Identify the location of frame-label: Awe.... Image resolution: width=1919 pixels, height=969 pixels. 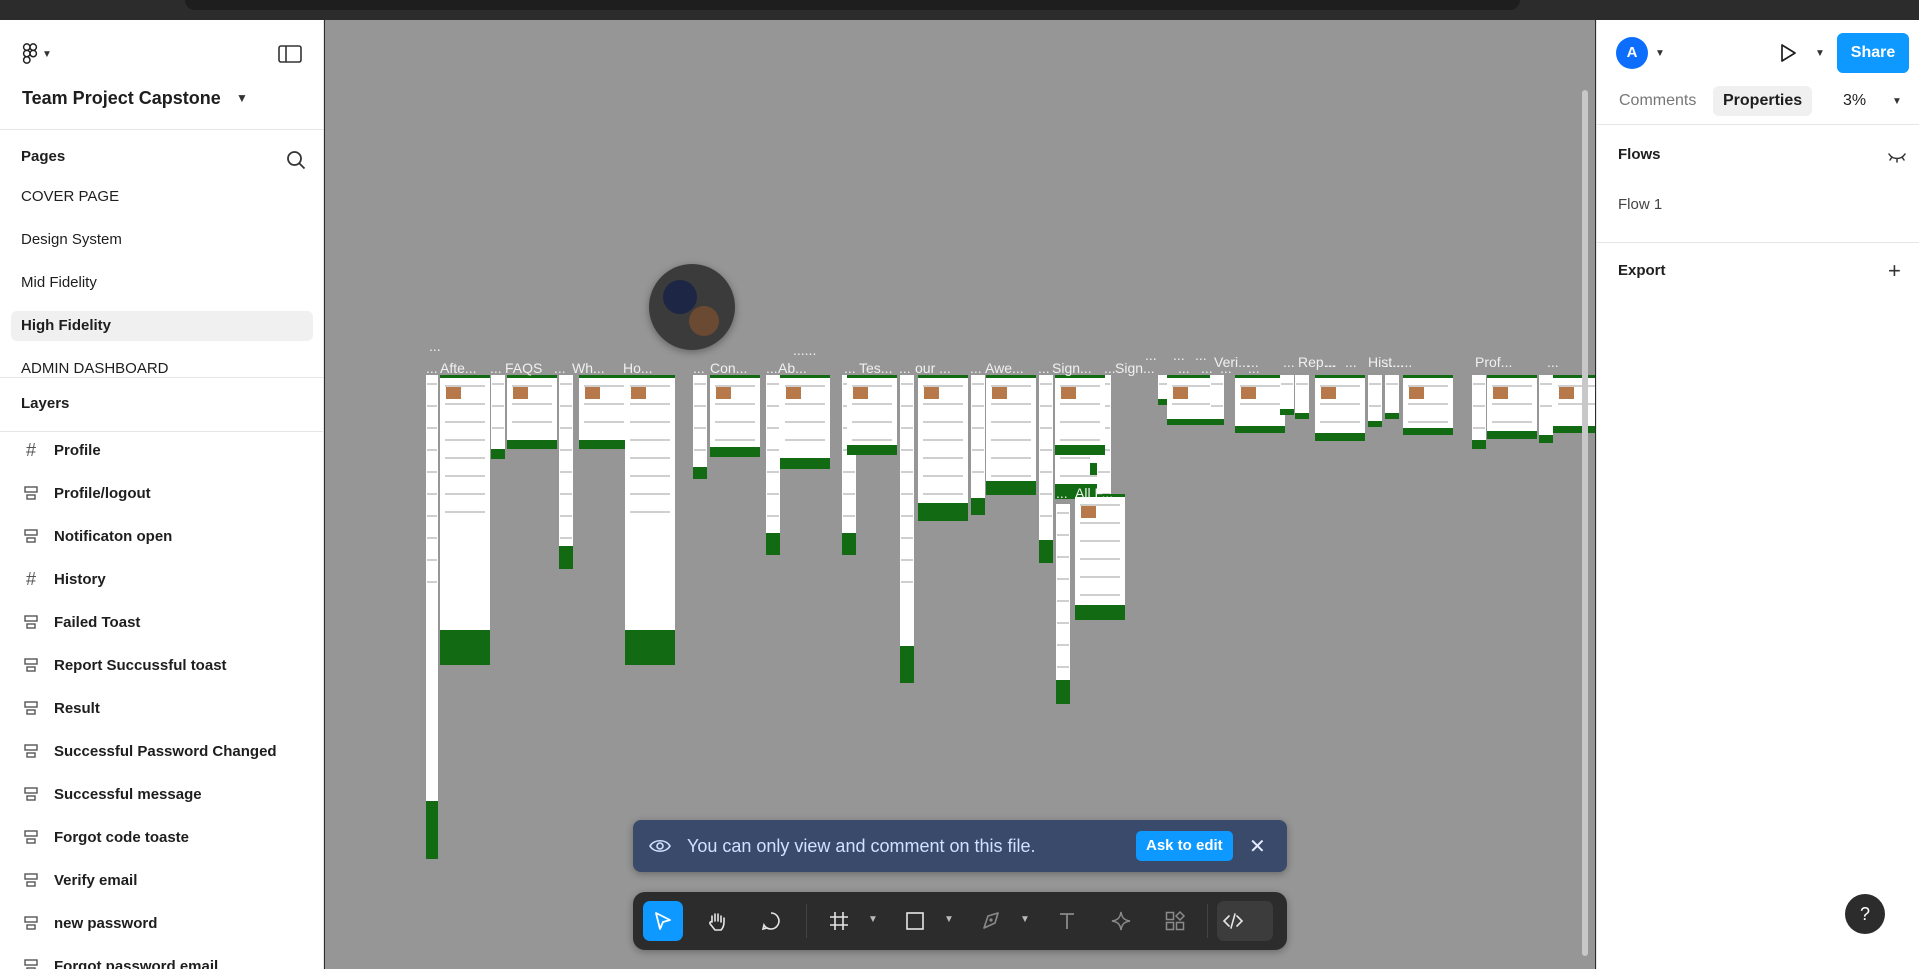
(1004, 368).